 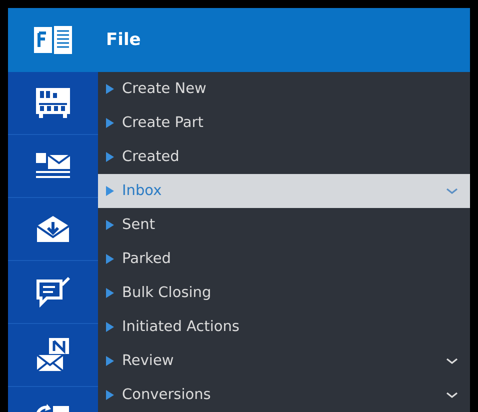 I want to click on menu-item: Review, so click(x=284, y=361).